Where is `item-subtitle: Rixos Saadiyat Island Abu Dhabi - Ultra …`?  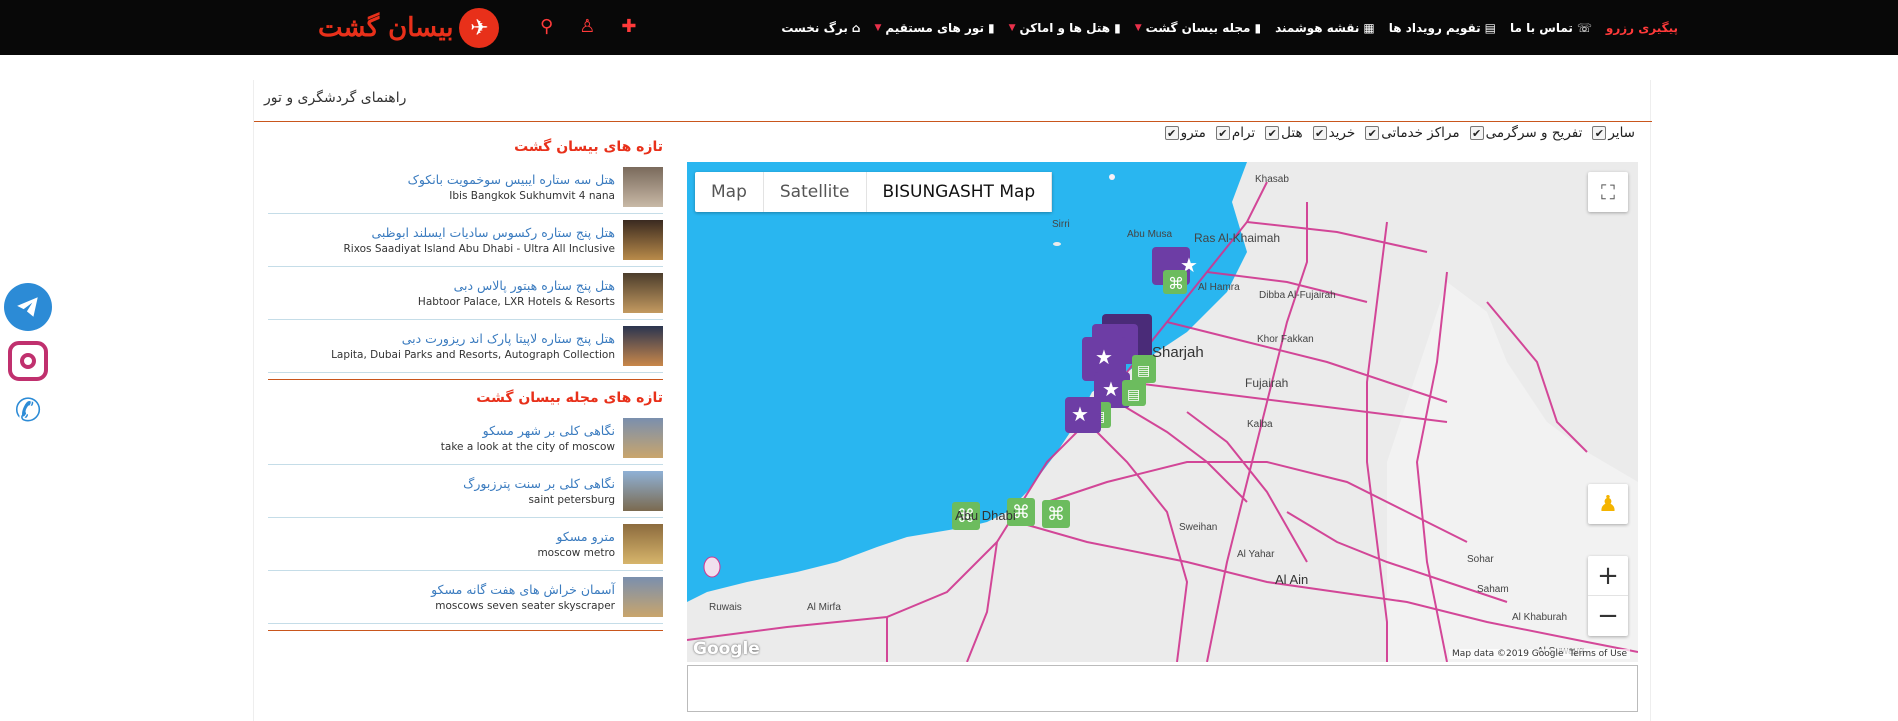 item-subtitle: Rixos Saadiyat Island Abu Dhabi - Ultra … is located at coordinates (479, 249).